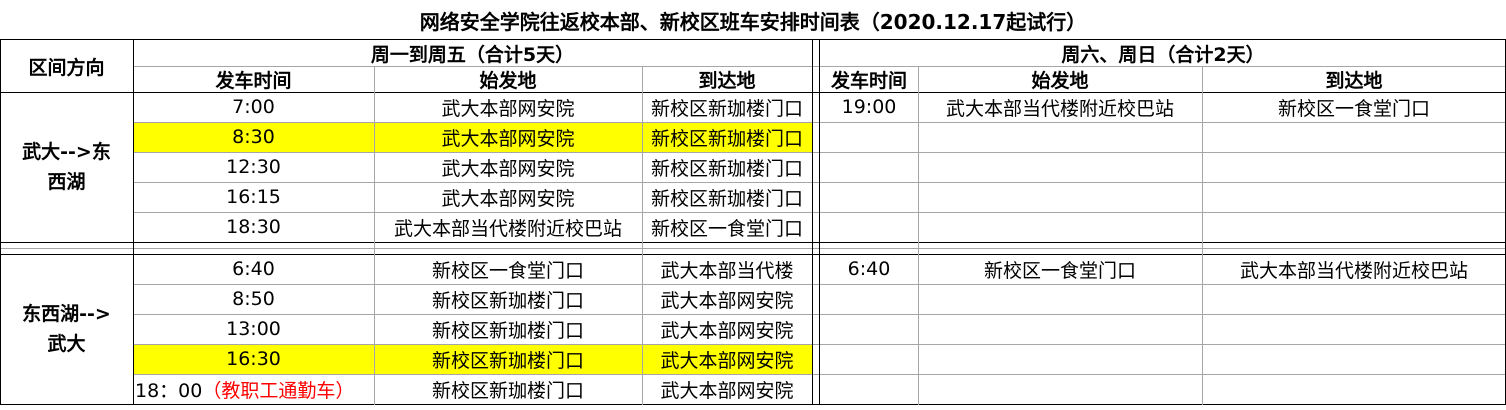 The width and height of the screenshot is (1506, 410). Describe the element at coordinates (727, 359) in the screenshot. I see `s2-r4-destination: 武大本部网安院` at that location.